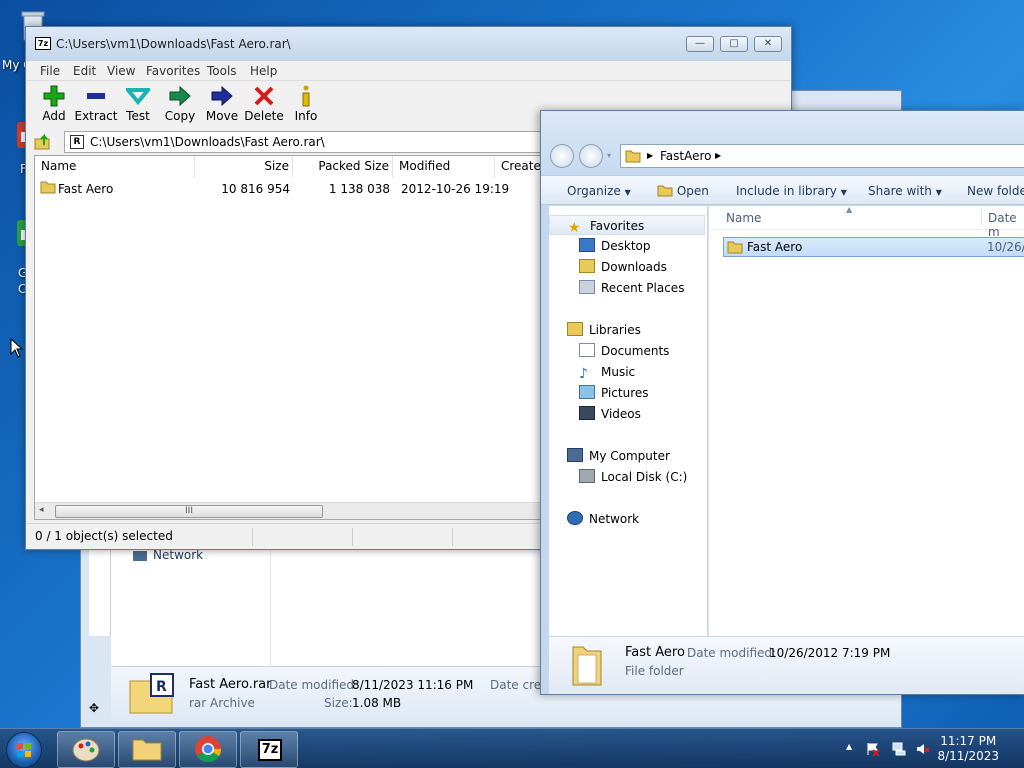 The image size is (1024, 768). What do you see at coordinates (614, 393) in the screenshot?
I see `nav-pictures: Pictures` at bounding box center [614, 393].